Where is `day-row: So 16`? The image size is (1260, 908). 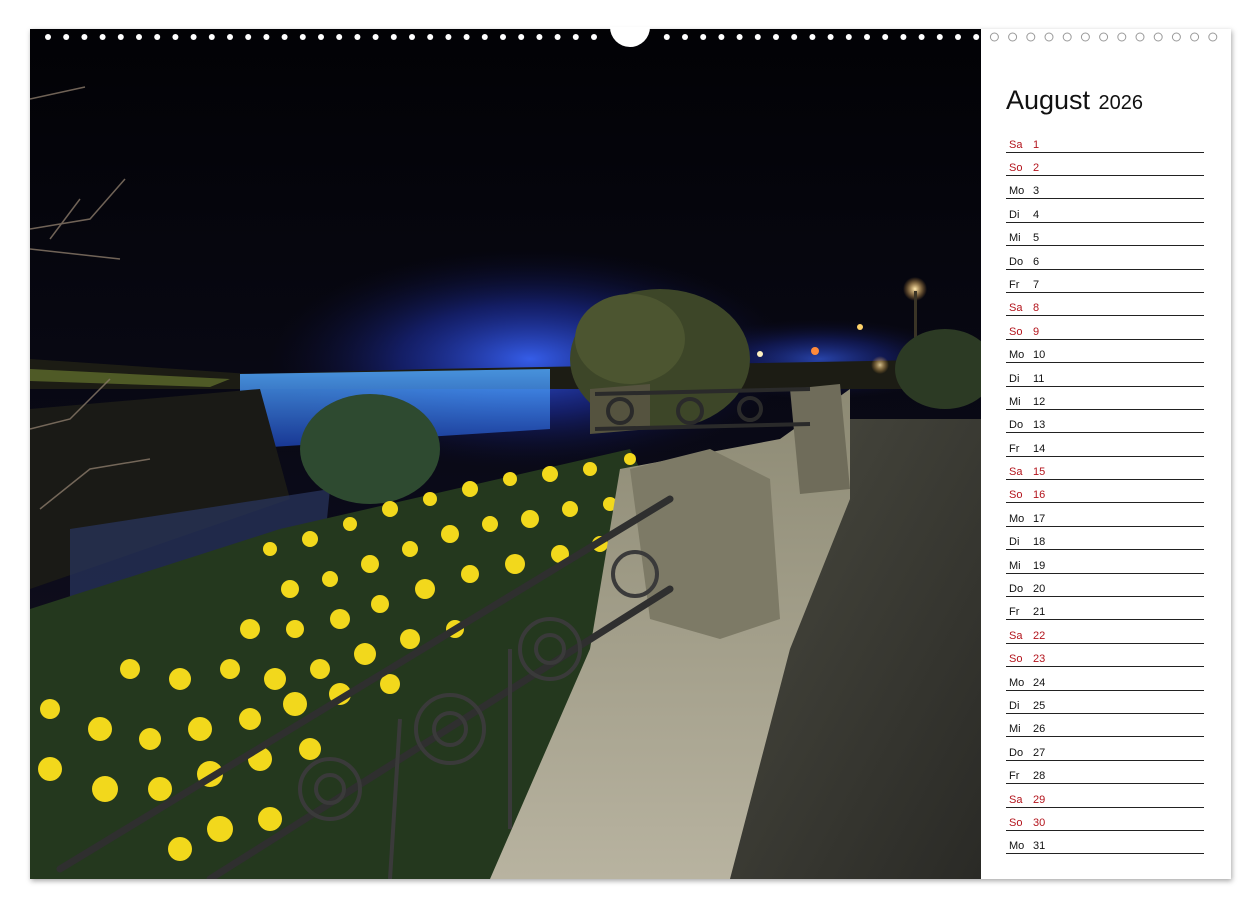 day-row: So 16 is located at coordinates (1105, 492).